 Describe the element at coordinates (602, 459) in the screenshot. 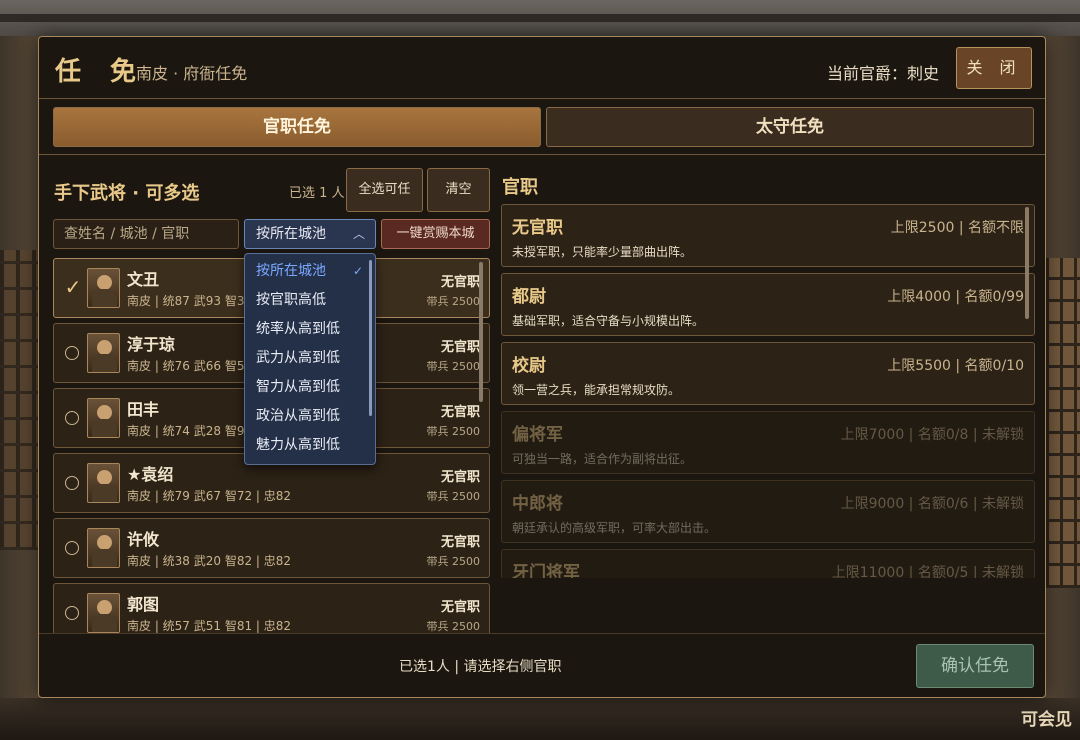

I see `office-desc: 可独当一路，适合作为副将出征。` at that location.